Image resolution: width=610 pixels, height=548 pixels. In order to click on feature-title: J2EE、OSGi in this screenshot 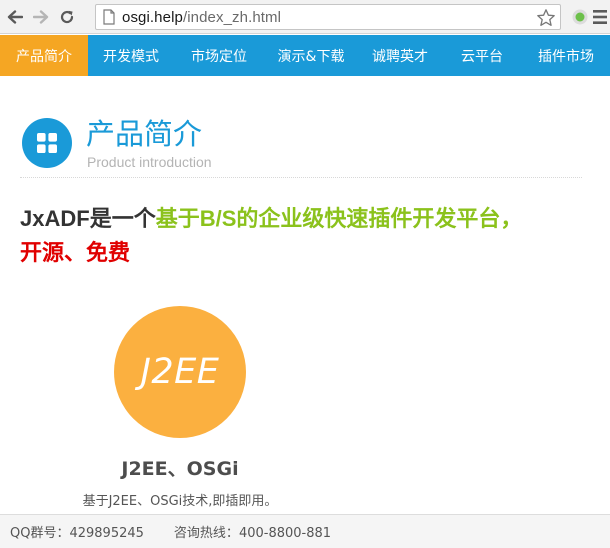, I will do `click(180, 469)`.